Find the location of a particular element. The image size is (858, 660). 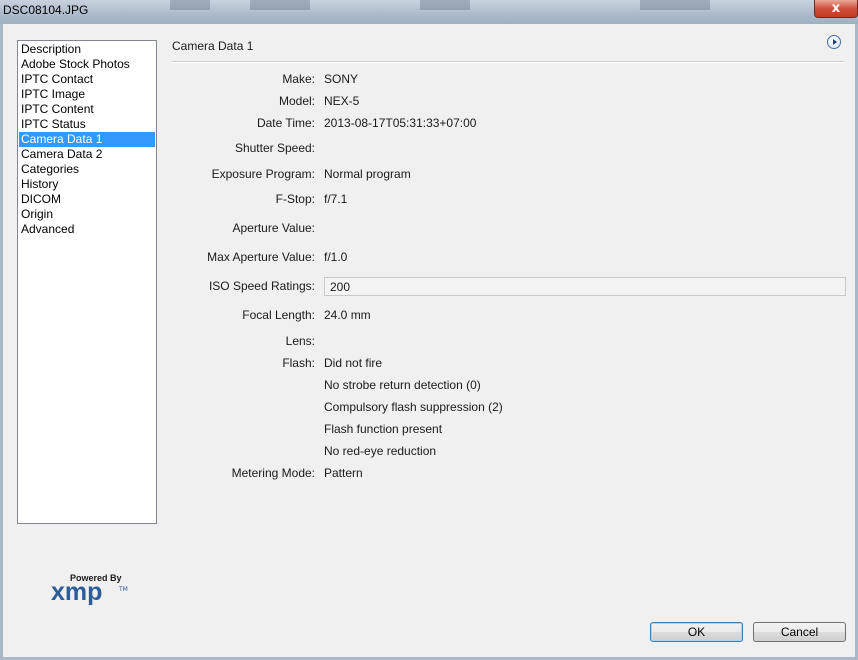

cancel-button: Cancel is located at coordinates (799, 632).